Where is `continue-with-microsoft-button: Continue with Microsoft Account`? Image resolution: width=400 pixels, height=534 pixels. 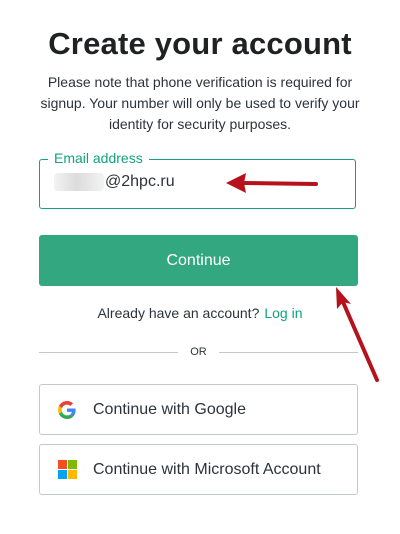 continue-with-microsoft-button: Continue with Microsoft Account is located at coordinates (198, 469).